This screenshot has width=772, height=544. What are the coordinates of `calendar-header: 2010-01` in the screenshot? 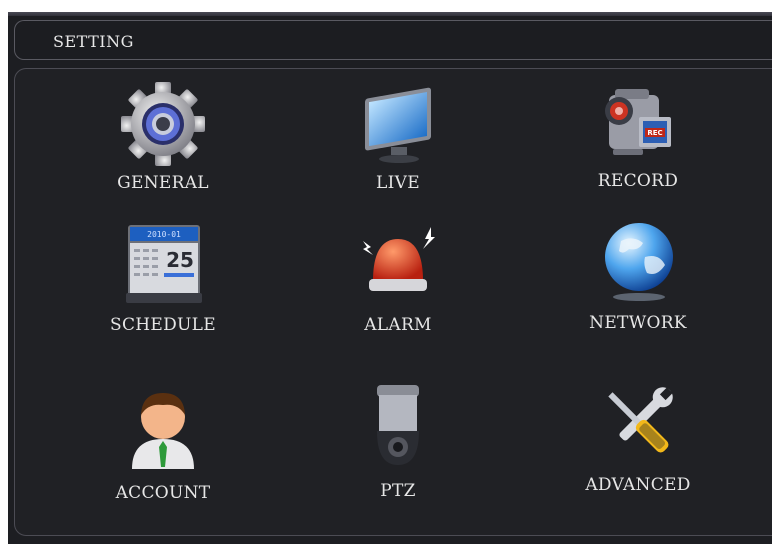 It's located at (164, 234).